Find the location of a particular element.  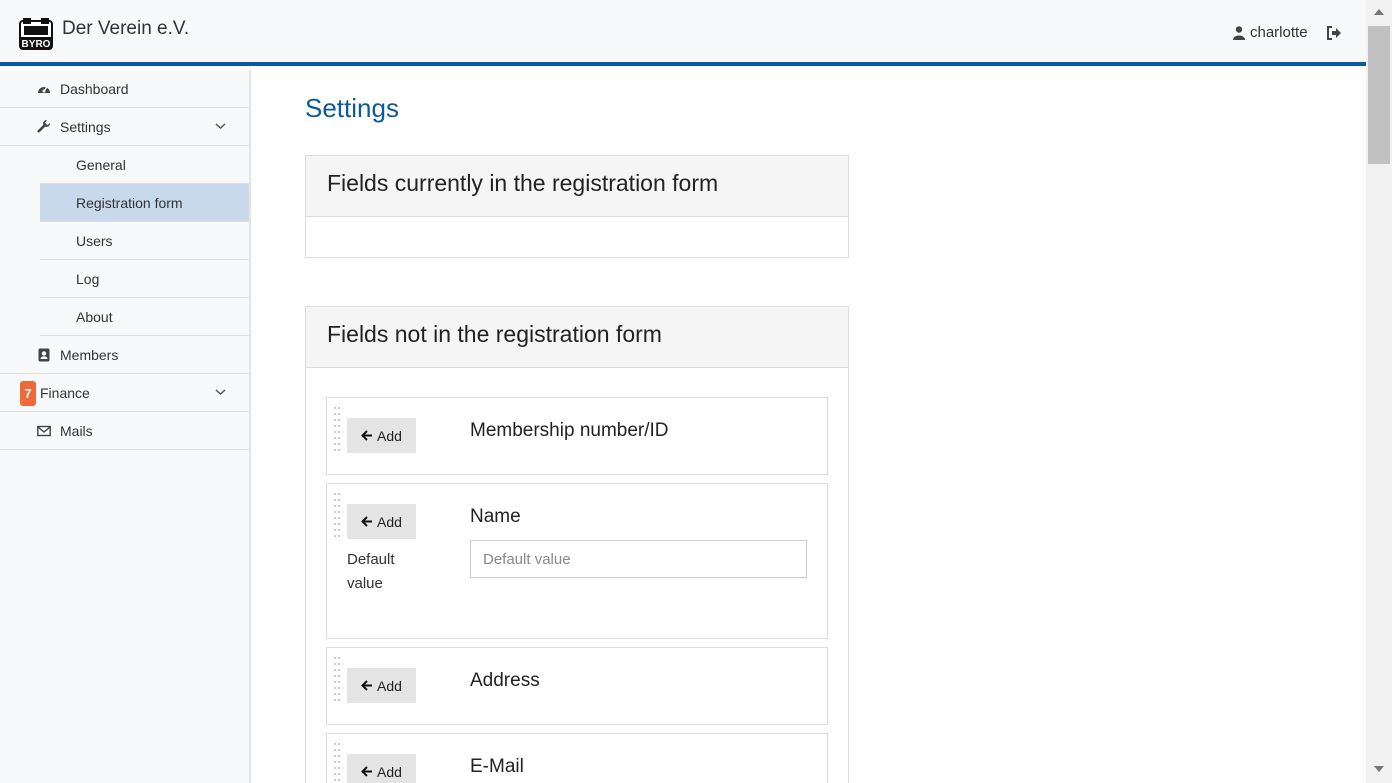

top-navbar: BYRO Der Verein e.V. charlotte is located at coordinates (683, 33).